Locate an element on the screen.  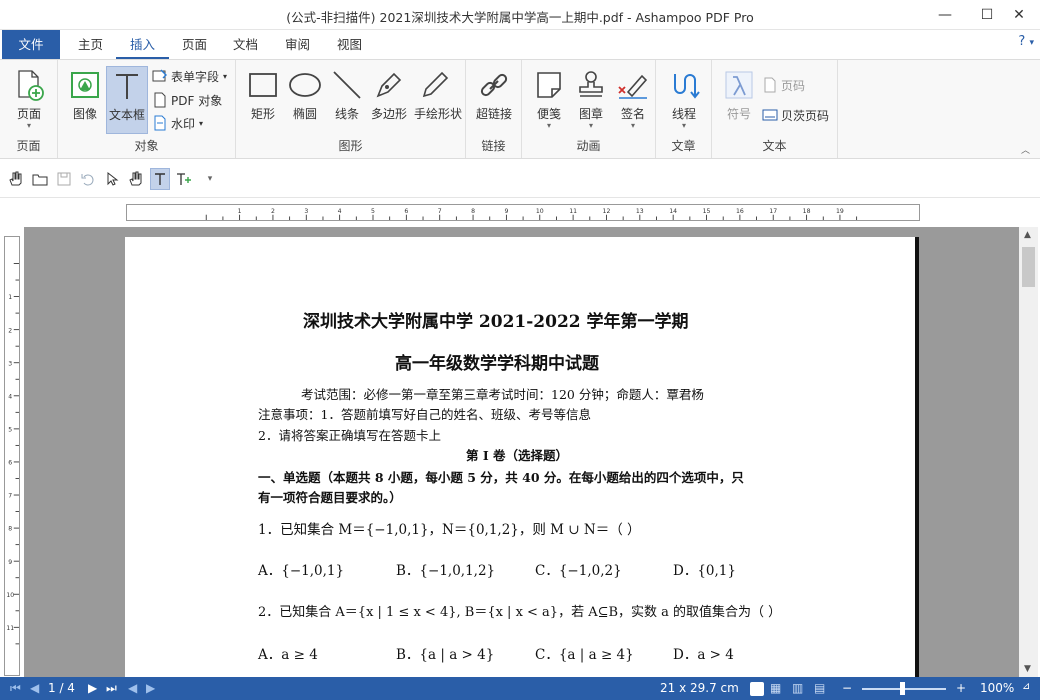
menu-bar: 文件 主页 插入 页面 文档 审阅 视图 ? ▾ is located at coordinates (520, 44).